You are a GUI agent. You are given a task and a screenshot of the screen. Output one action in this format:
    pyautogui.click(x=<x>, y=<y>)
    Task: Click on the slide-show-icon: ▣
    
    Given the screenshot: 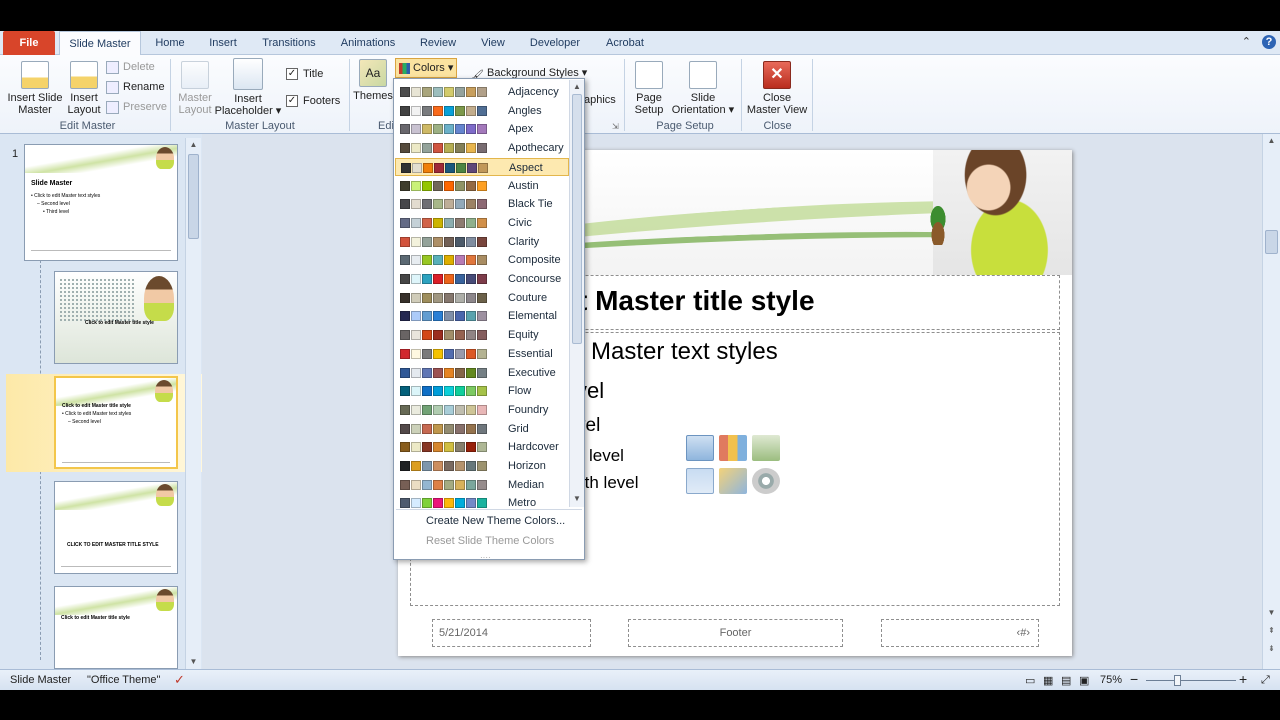 What is the action you would take?
    pyautogui.click(x=1084, y=680)
    